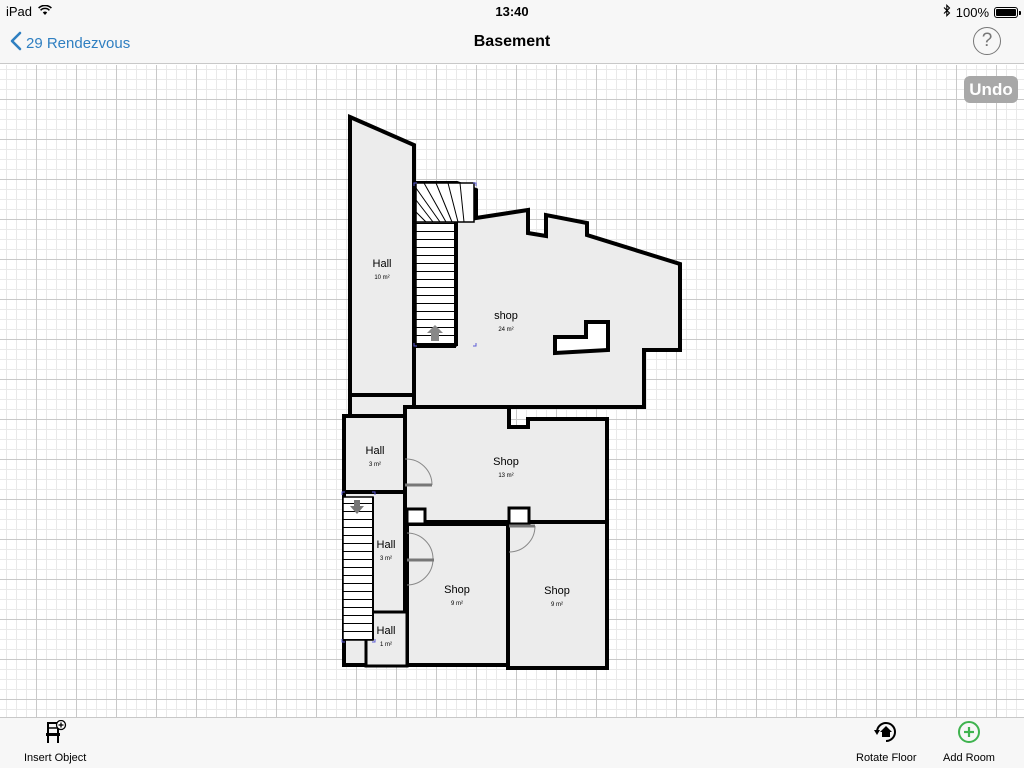  Describe the element at coordinates (505, 330) in the screenshot. I see `room-label-area: 24 m²` at that location.